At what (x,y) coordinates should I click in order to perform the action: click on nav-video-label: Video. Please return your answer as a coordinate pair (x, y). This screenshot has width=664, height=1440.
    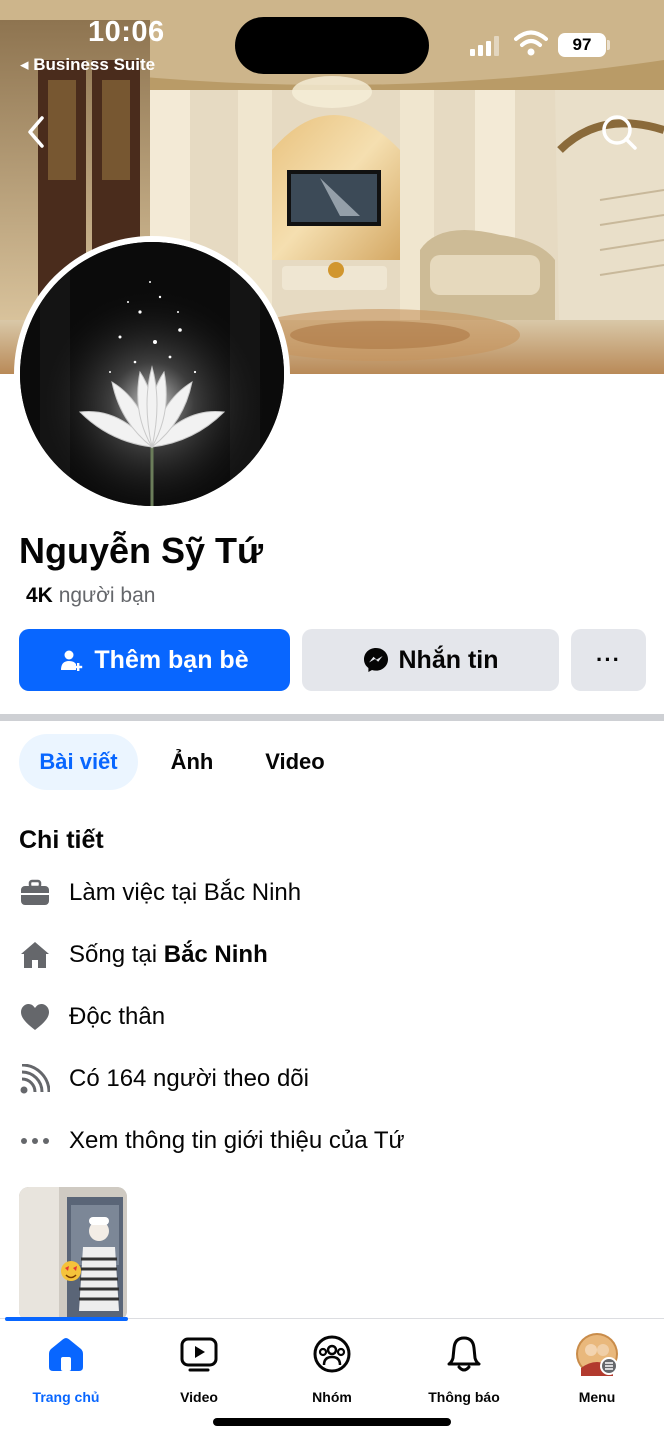
    Looking at the image, I should click on (199, 1397).